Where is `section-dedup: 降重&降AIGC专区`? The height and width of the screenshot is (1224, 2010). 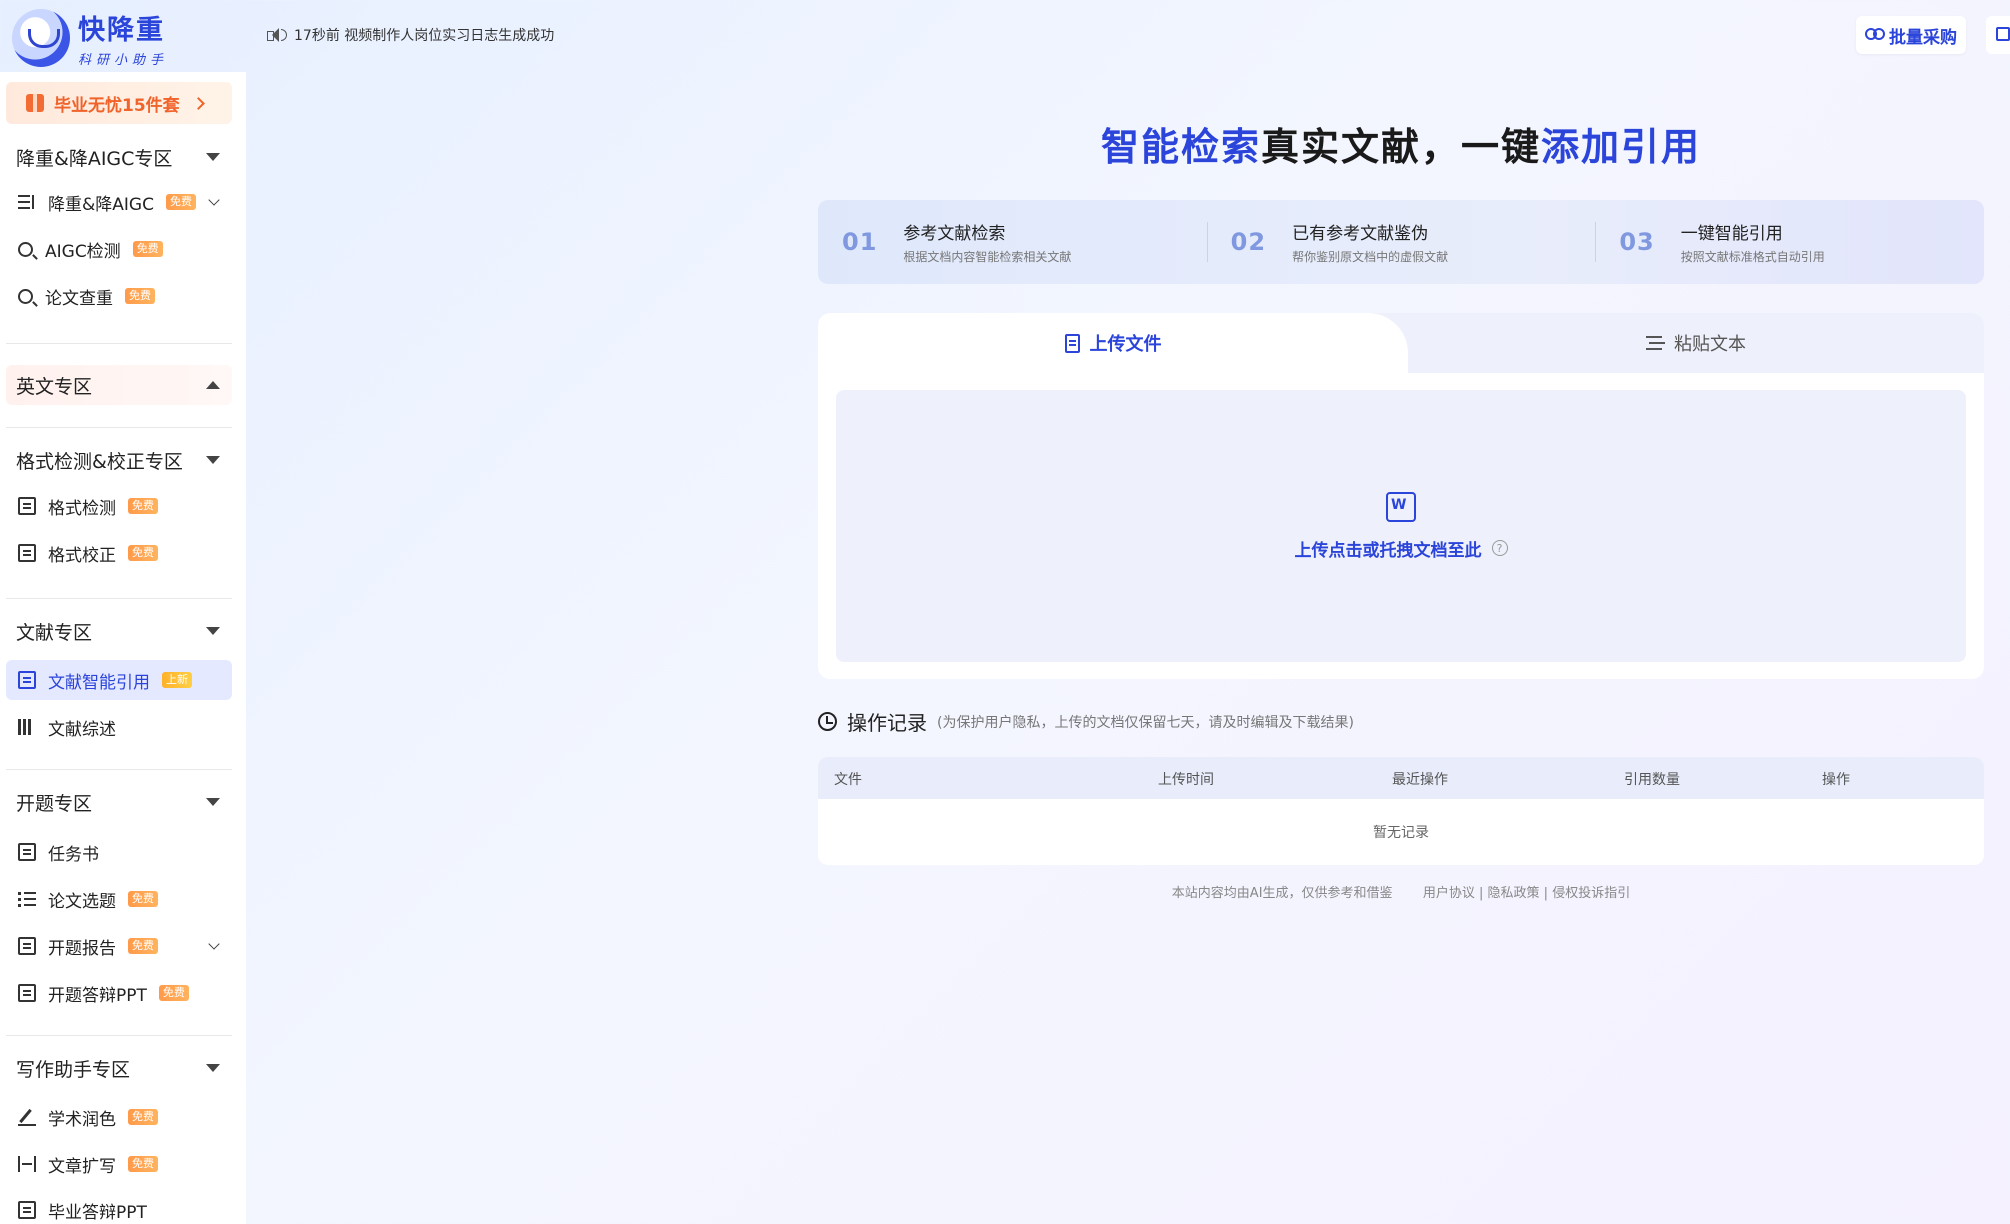
section-dedup: 降重&降AIGC专区 is located at coordinates (119, 157).